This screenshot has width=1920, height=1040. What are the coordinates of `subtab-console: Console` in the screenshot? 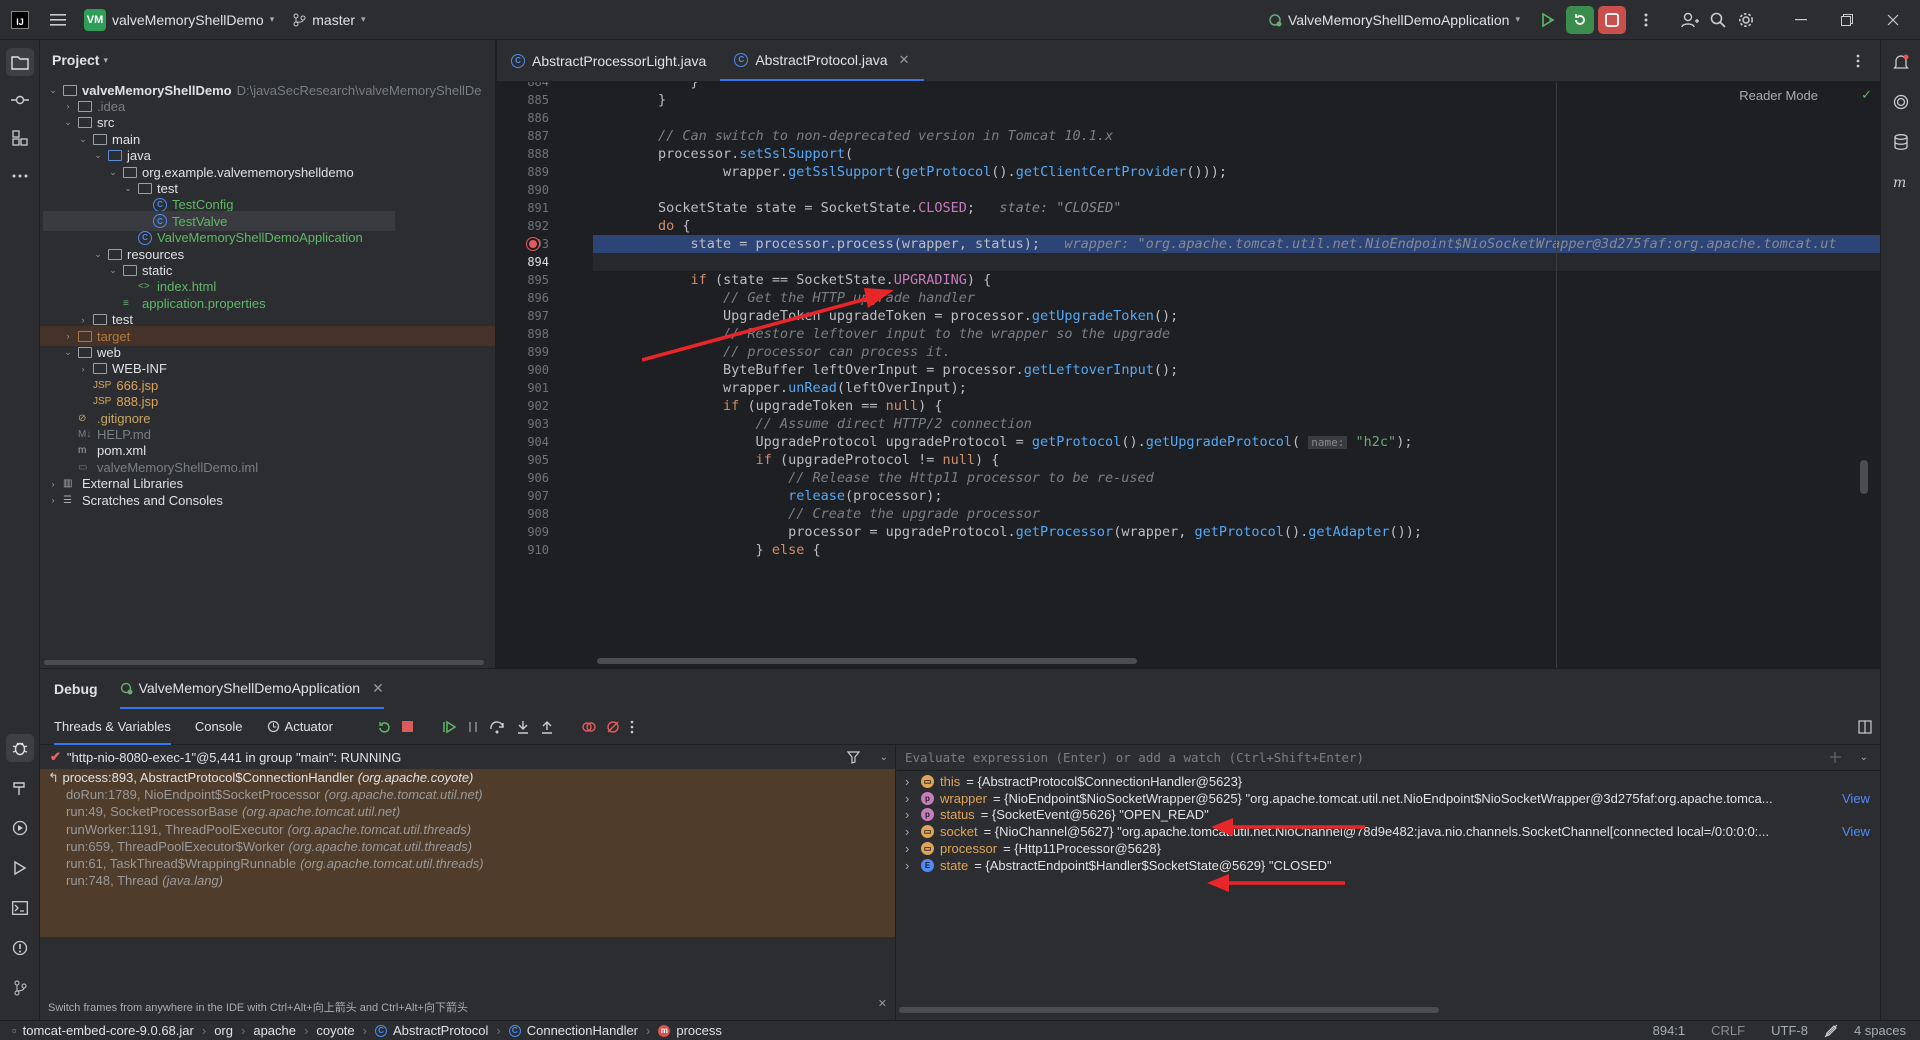 It's located at (219, 726).